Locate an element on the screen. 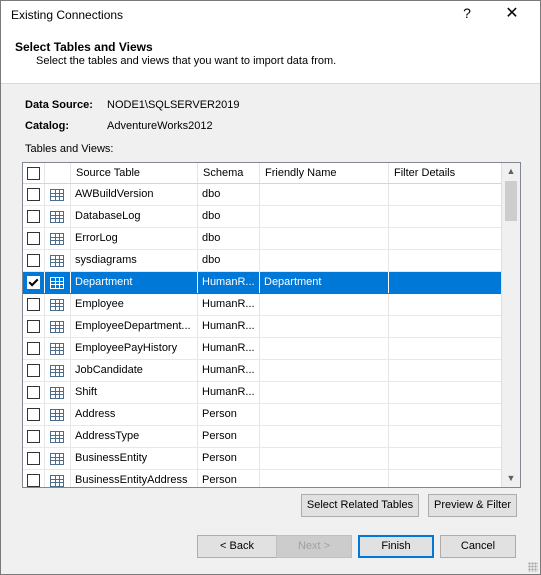 This screenshot has height=575, width=541. table-row: Address Person is located at coordinates (262, 415).